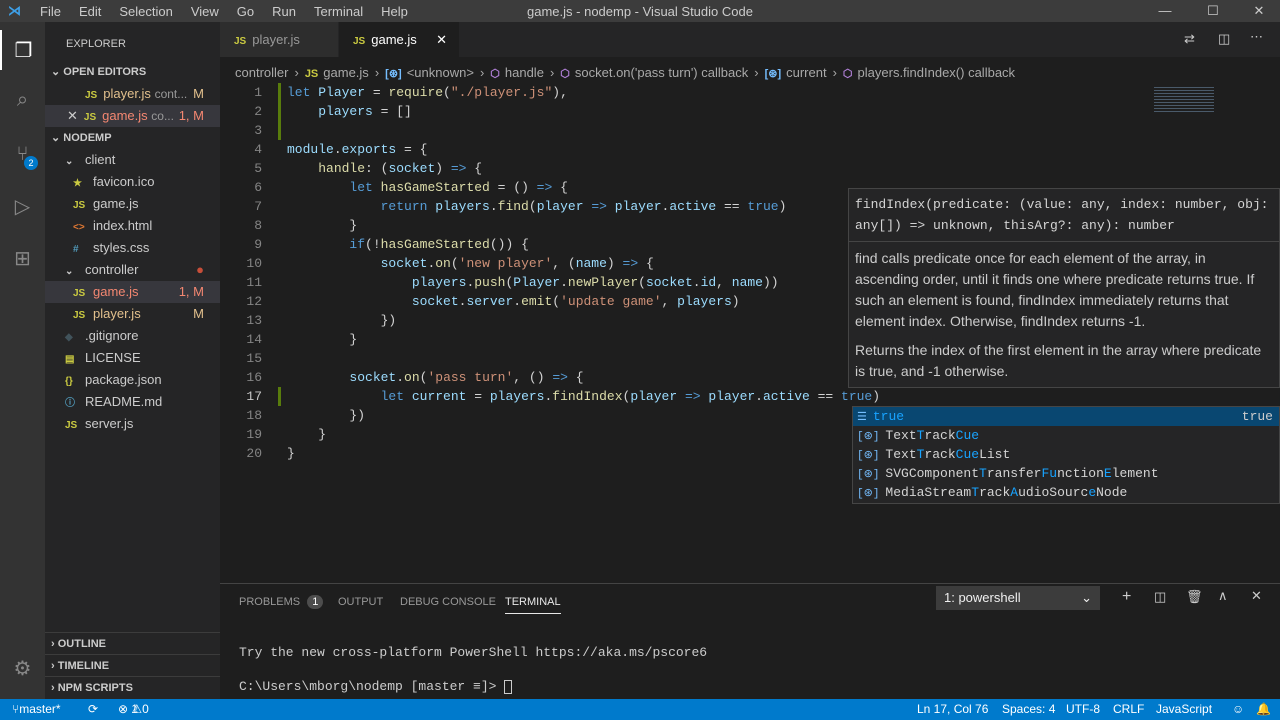 The height and width of the screenshot is (720, 1280). I want to click on code-line: let Player = require("./player.js"),, so click(427, 92).